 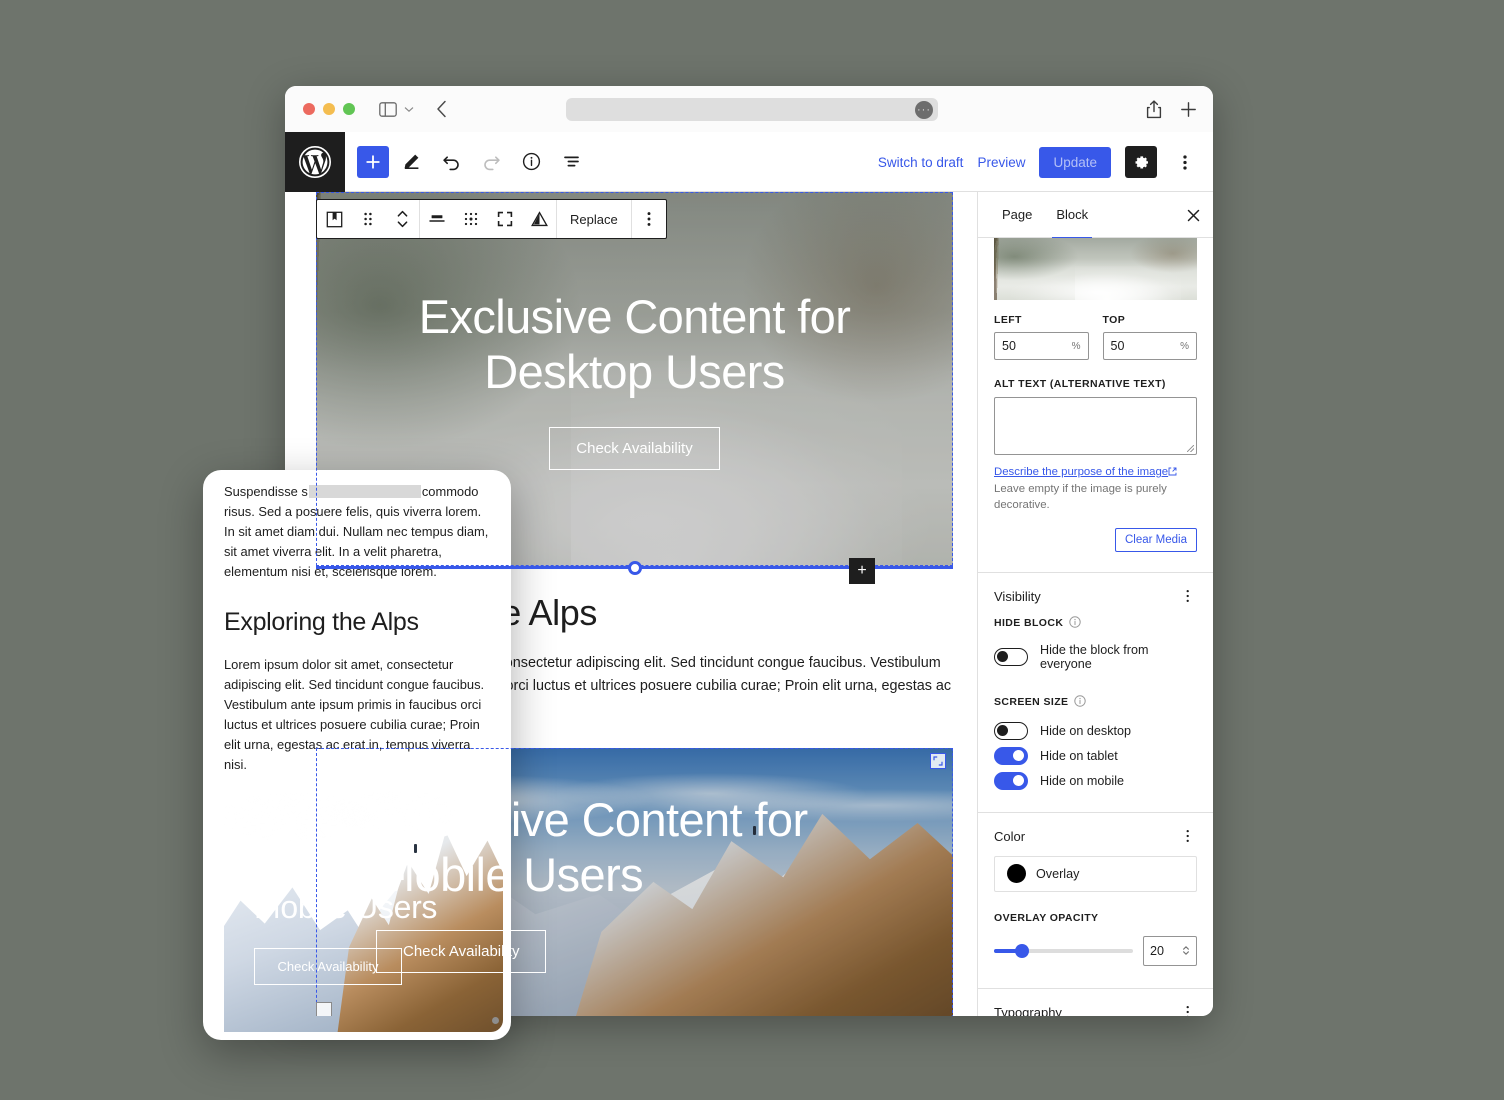 I want to click on stepper-arrows-icon, so click(x=1186, y=950).